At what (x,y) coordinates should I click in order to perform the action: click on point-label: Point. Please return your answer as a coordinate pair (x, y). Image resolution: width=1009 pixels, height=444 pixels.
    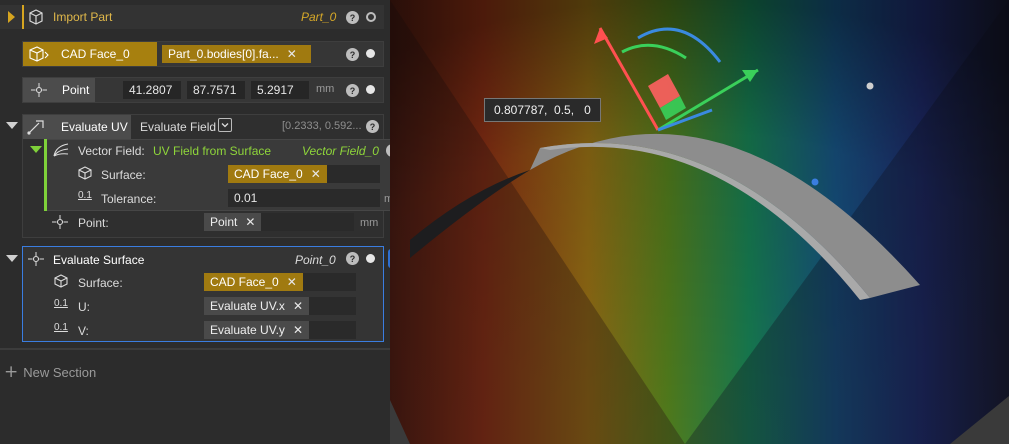
    Looking at the image, I should click on (76, 90).